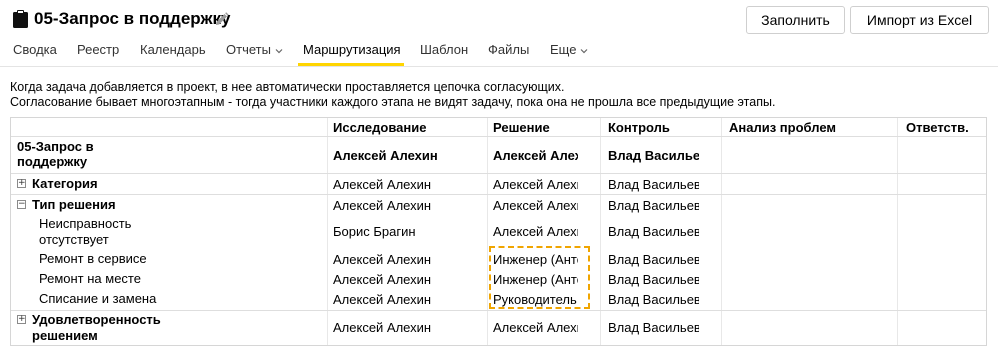 This screenshot has width=998, height=356. Describe the element at coordinates (248, 49) in the screenshot. I see `tab-reports-label: Отчеты` at that location.